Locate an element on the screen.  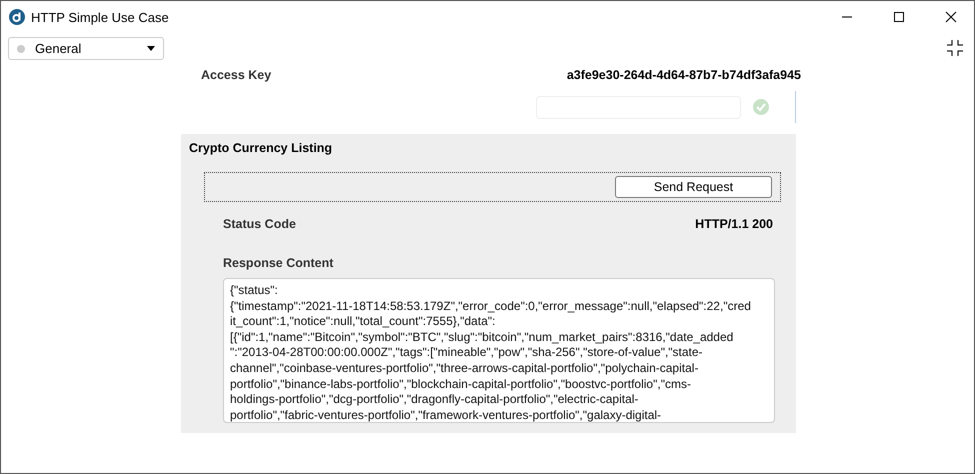
access-key-value: a3fe9e30-264d-4d64-87b7-b74df3afa945 is located at coordinates (683, 75).